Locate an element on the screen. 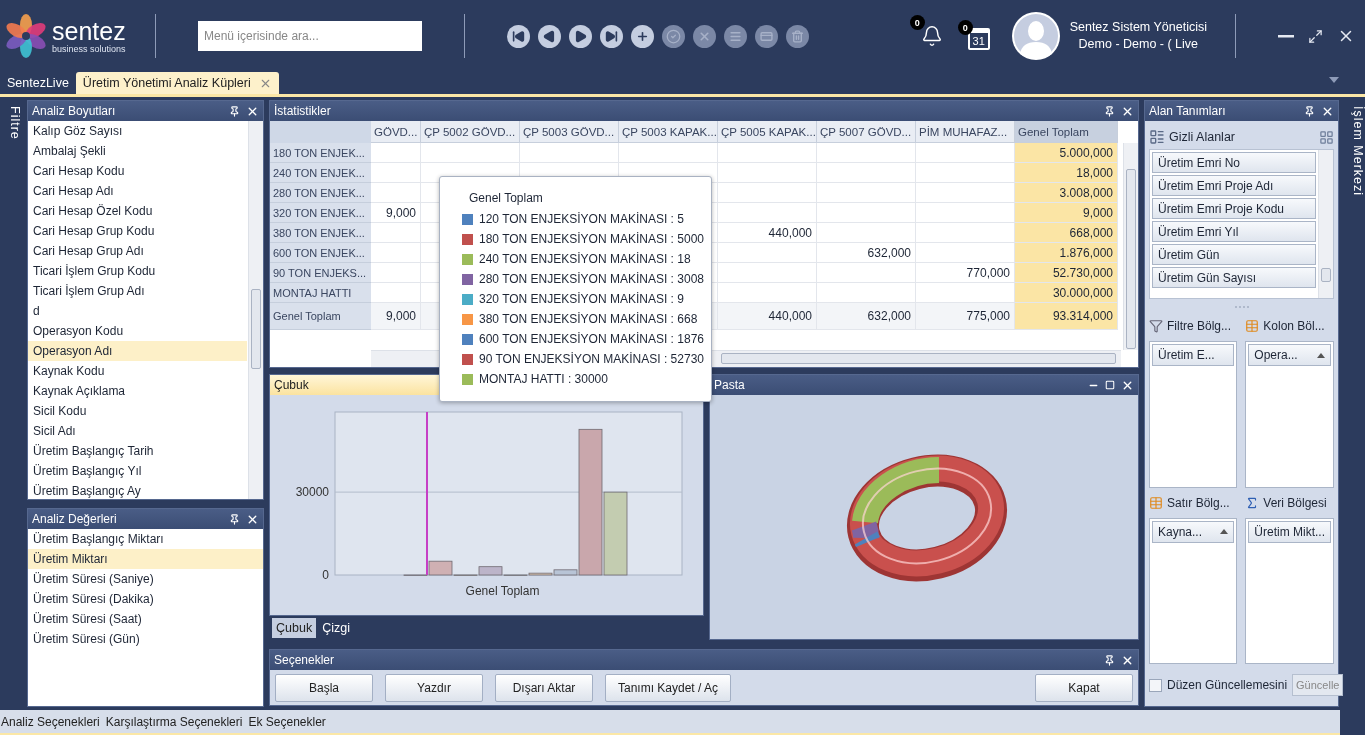 This screenshot has width=1365, height=735. list-item: Üretim Başlangıç Miktarı is located at coordinates (145, 539).